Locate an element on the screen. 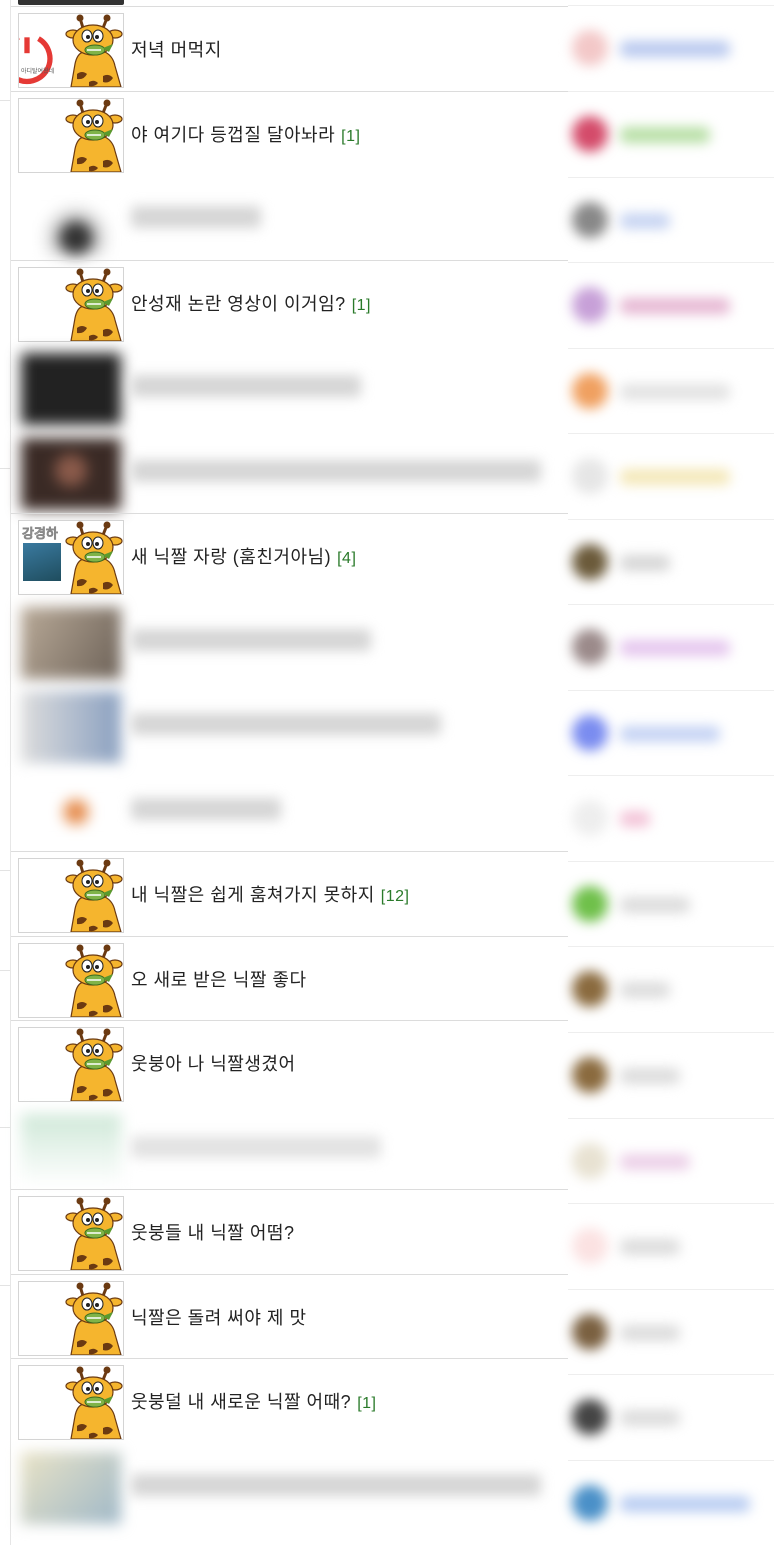 This screenshot has width=774, height=1545. thumb-caption: 강경하 is located at coordinates (40, 534).